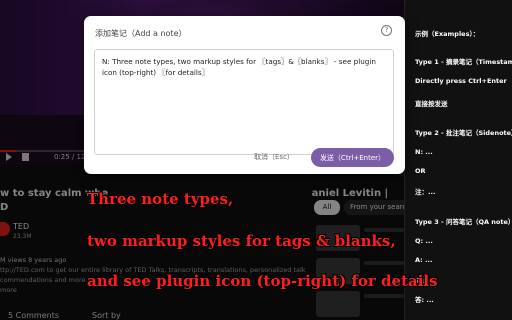  What do you see at coordinates (274, 157) in the screenshot?
I see `cancel-button: 取消（Esc）` at bounding box center [274, 157].